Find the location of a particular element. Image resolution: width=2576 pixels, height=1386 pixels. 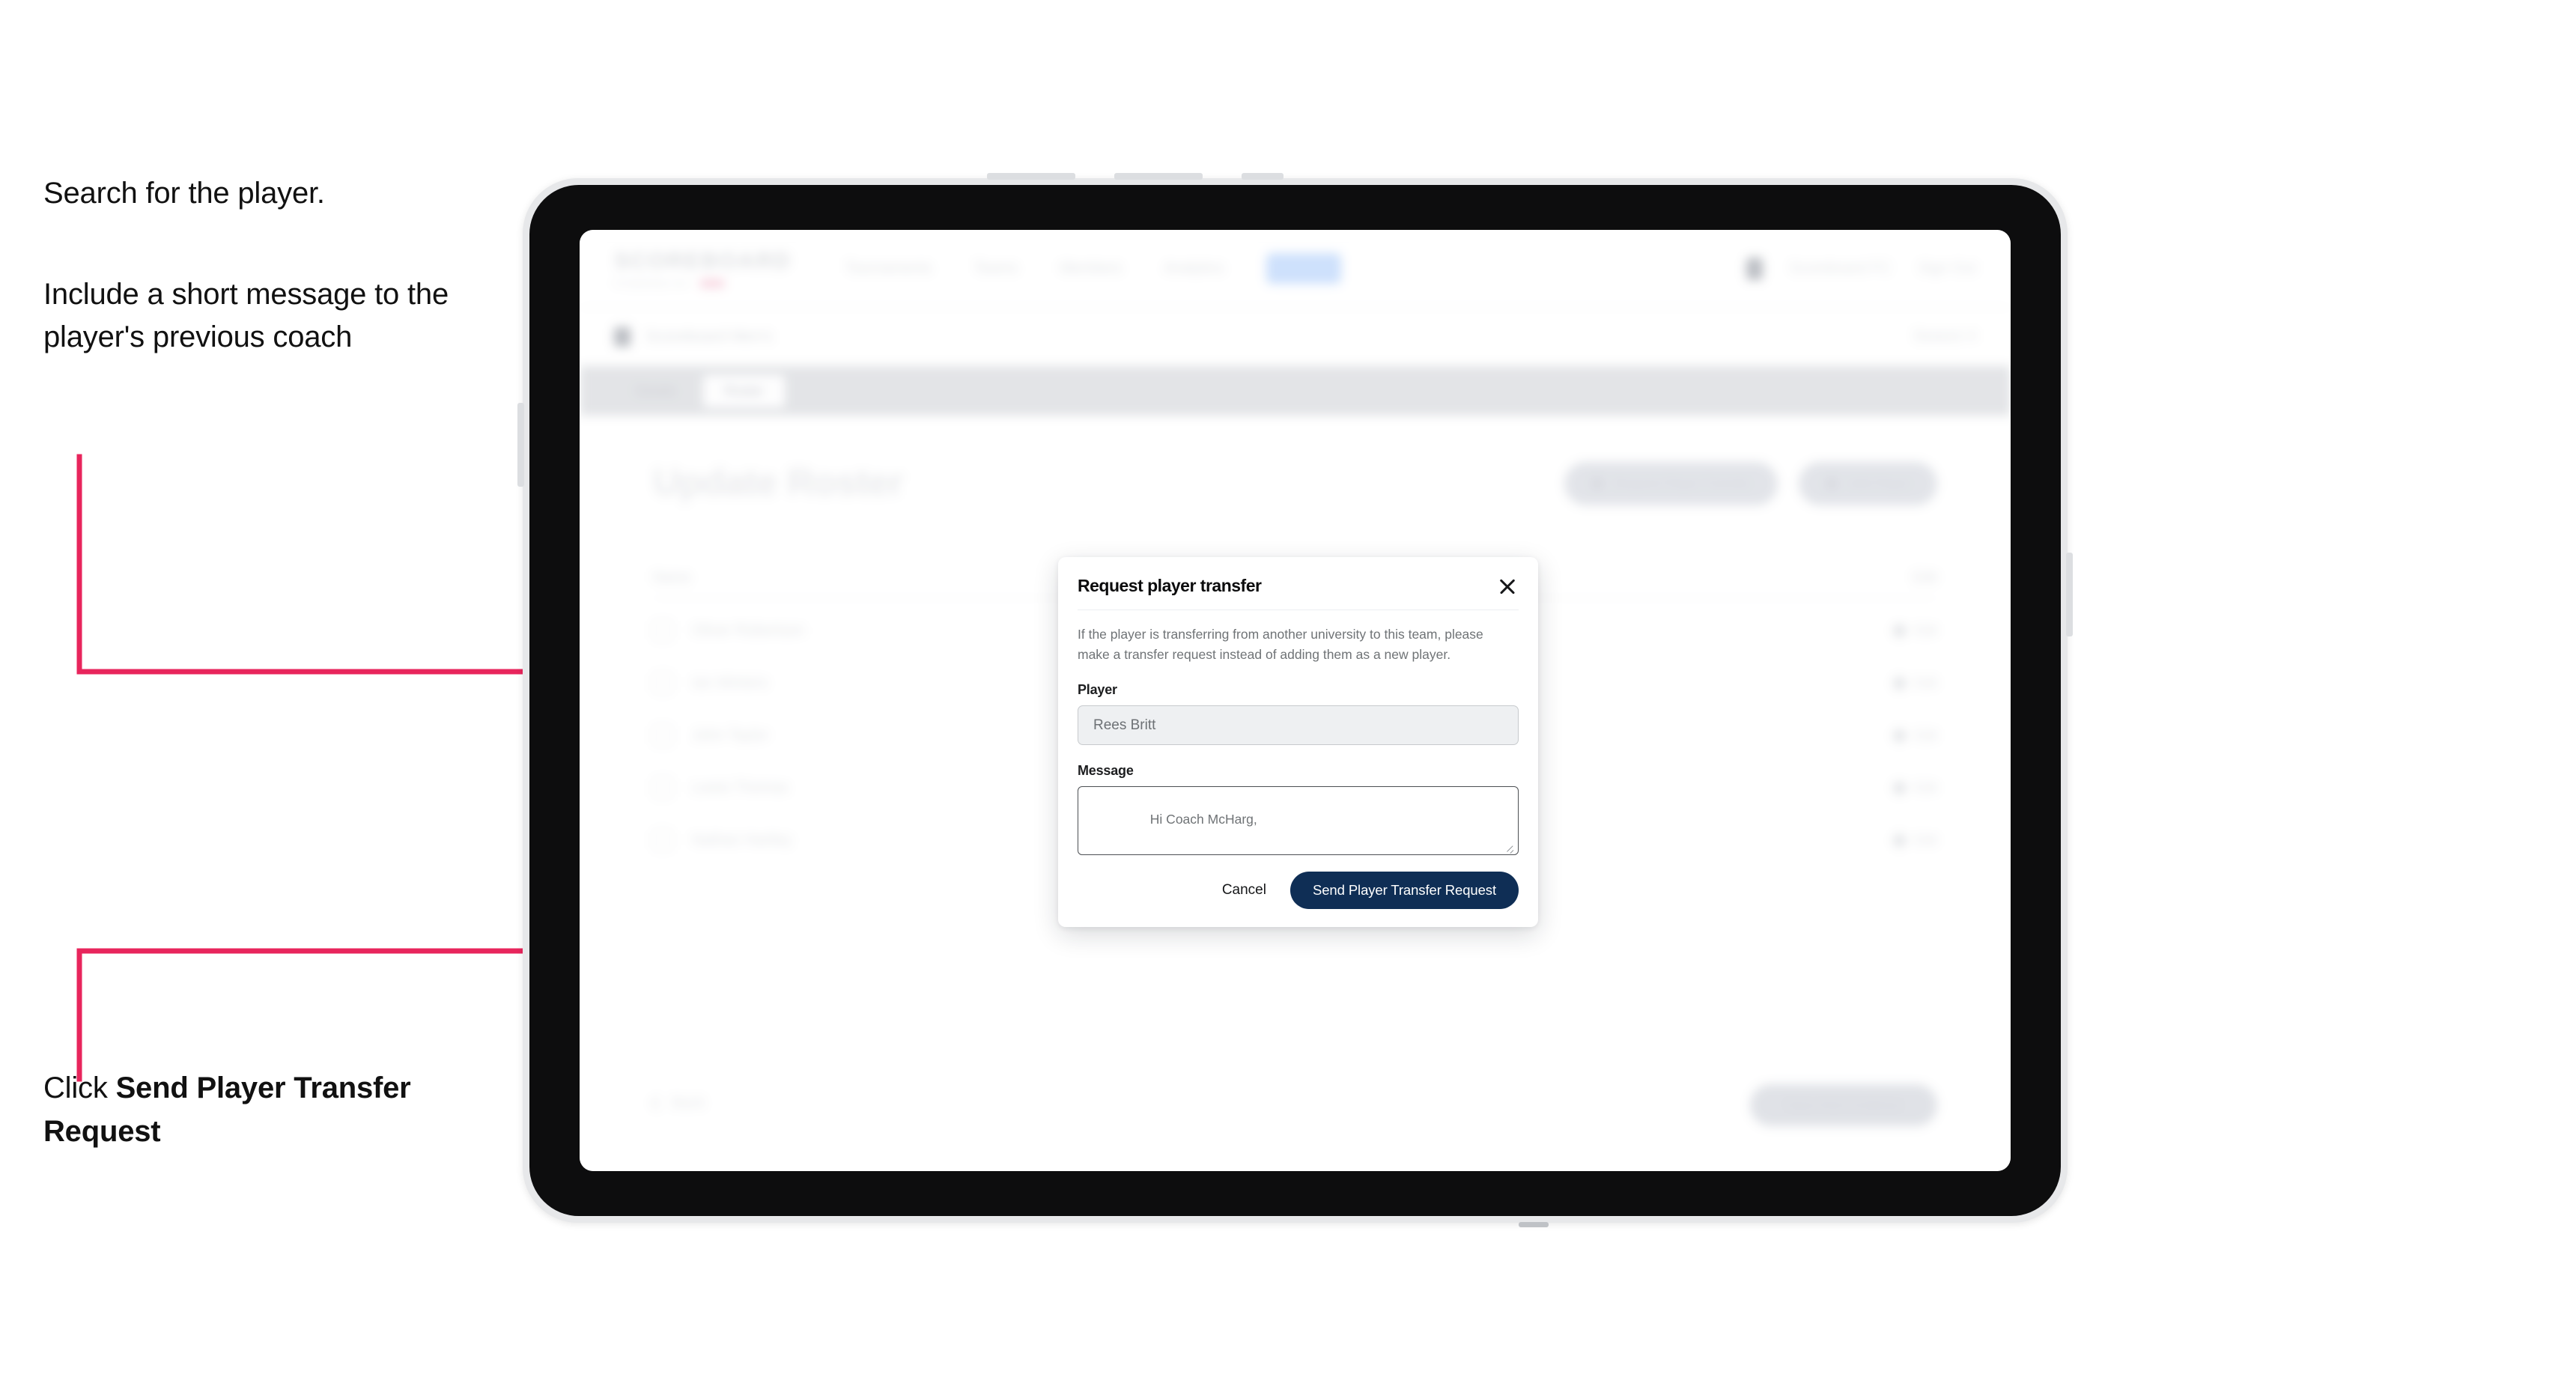

cancel-button: Cancel is located at coordinates (1244, 890).